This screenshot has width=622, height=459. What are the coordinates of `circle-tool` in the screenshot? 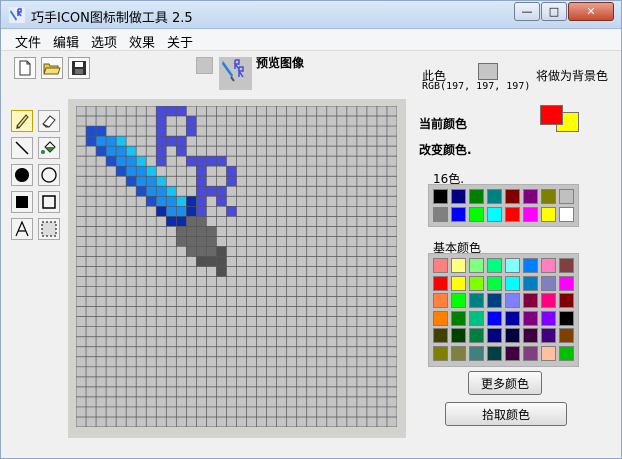 It's located at (49, 175).